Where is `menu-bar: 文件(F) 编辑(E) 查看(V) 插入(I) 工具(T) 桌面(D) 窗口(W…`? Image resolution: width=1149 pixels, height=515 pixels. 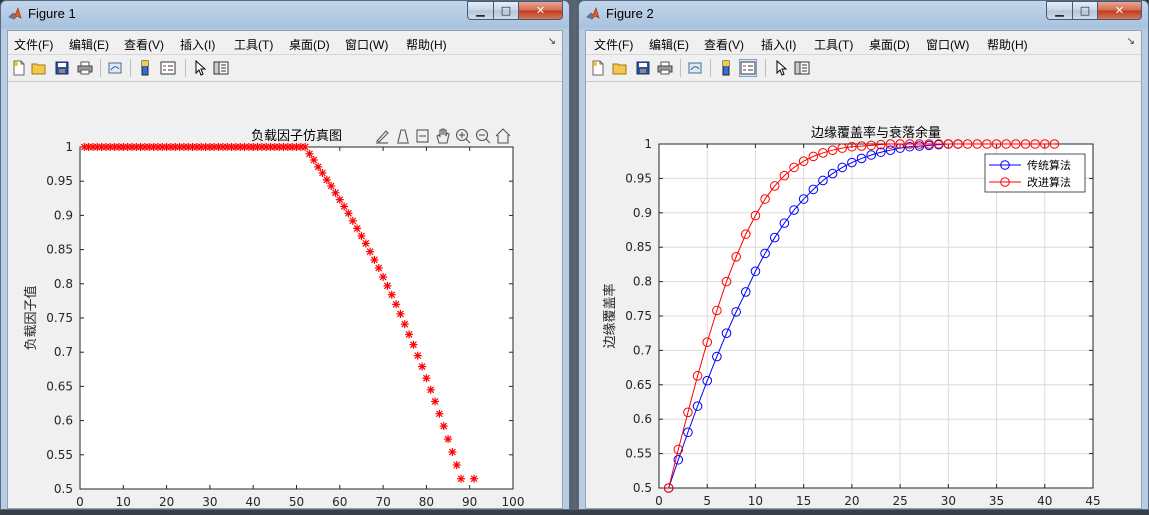 menu-bar: 文件(F) 编辑(E) 查看(V) 插入(I) 工具(T) 桌面(D) 窗口(W… is located at coordinates (863, 43).